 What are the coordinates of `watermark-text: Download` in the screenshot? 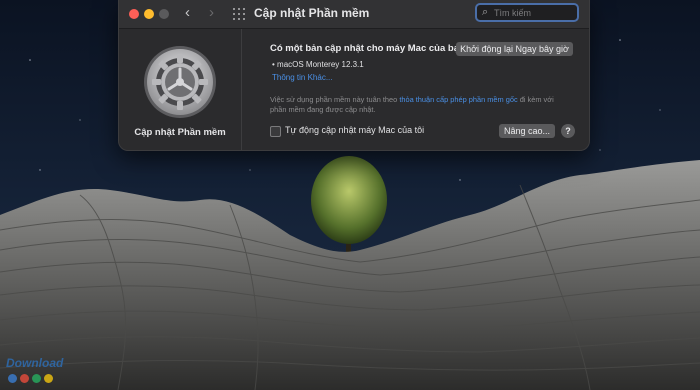 It's located at (35, 363).